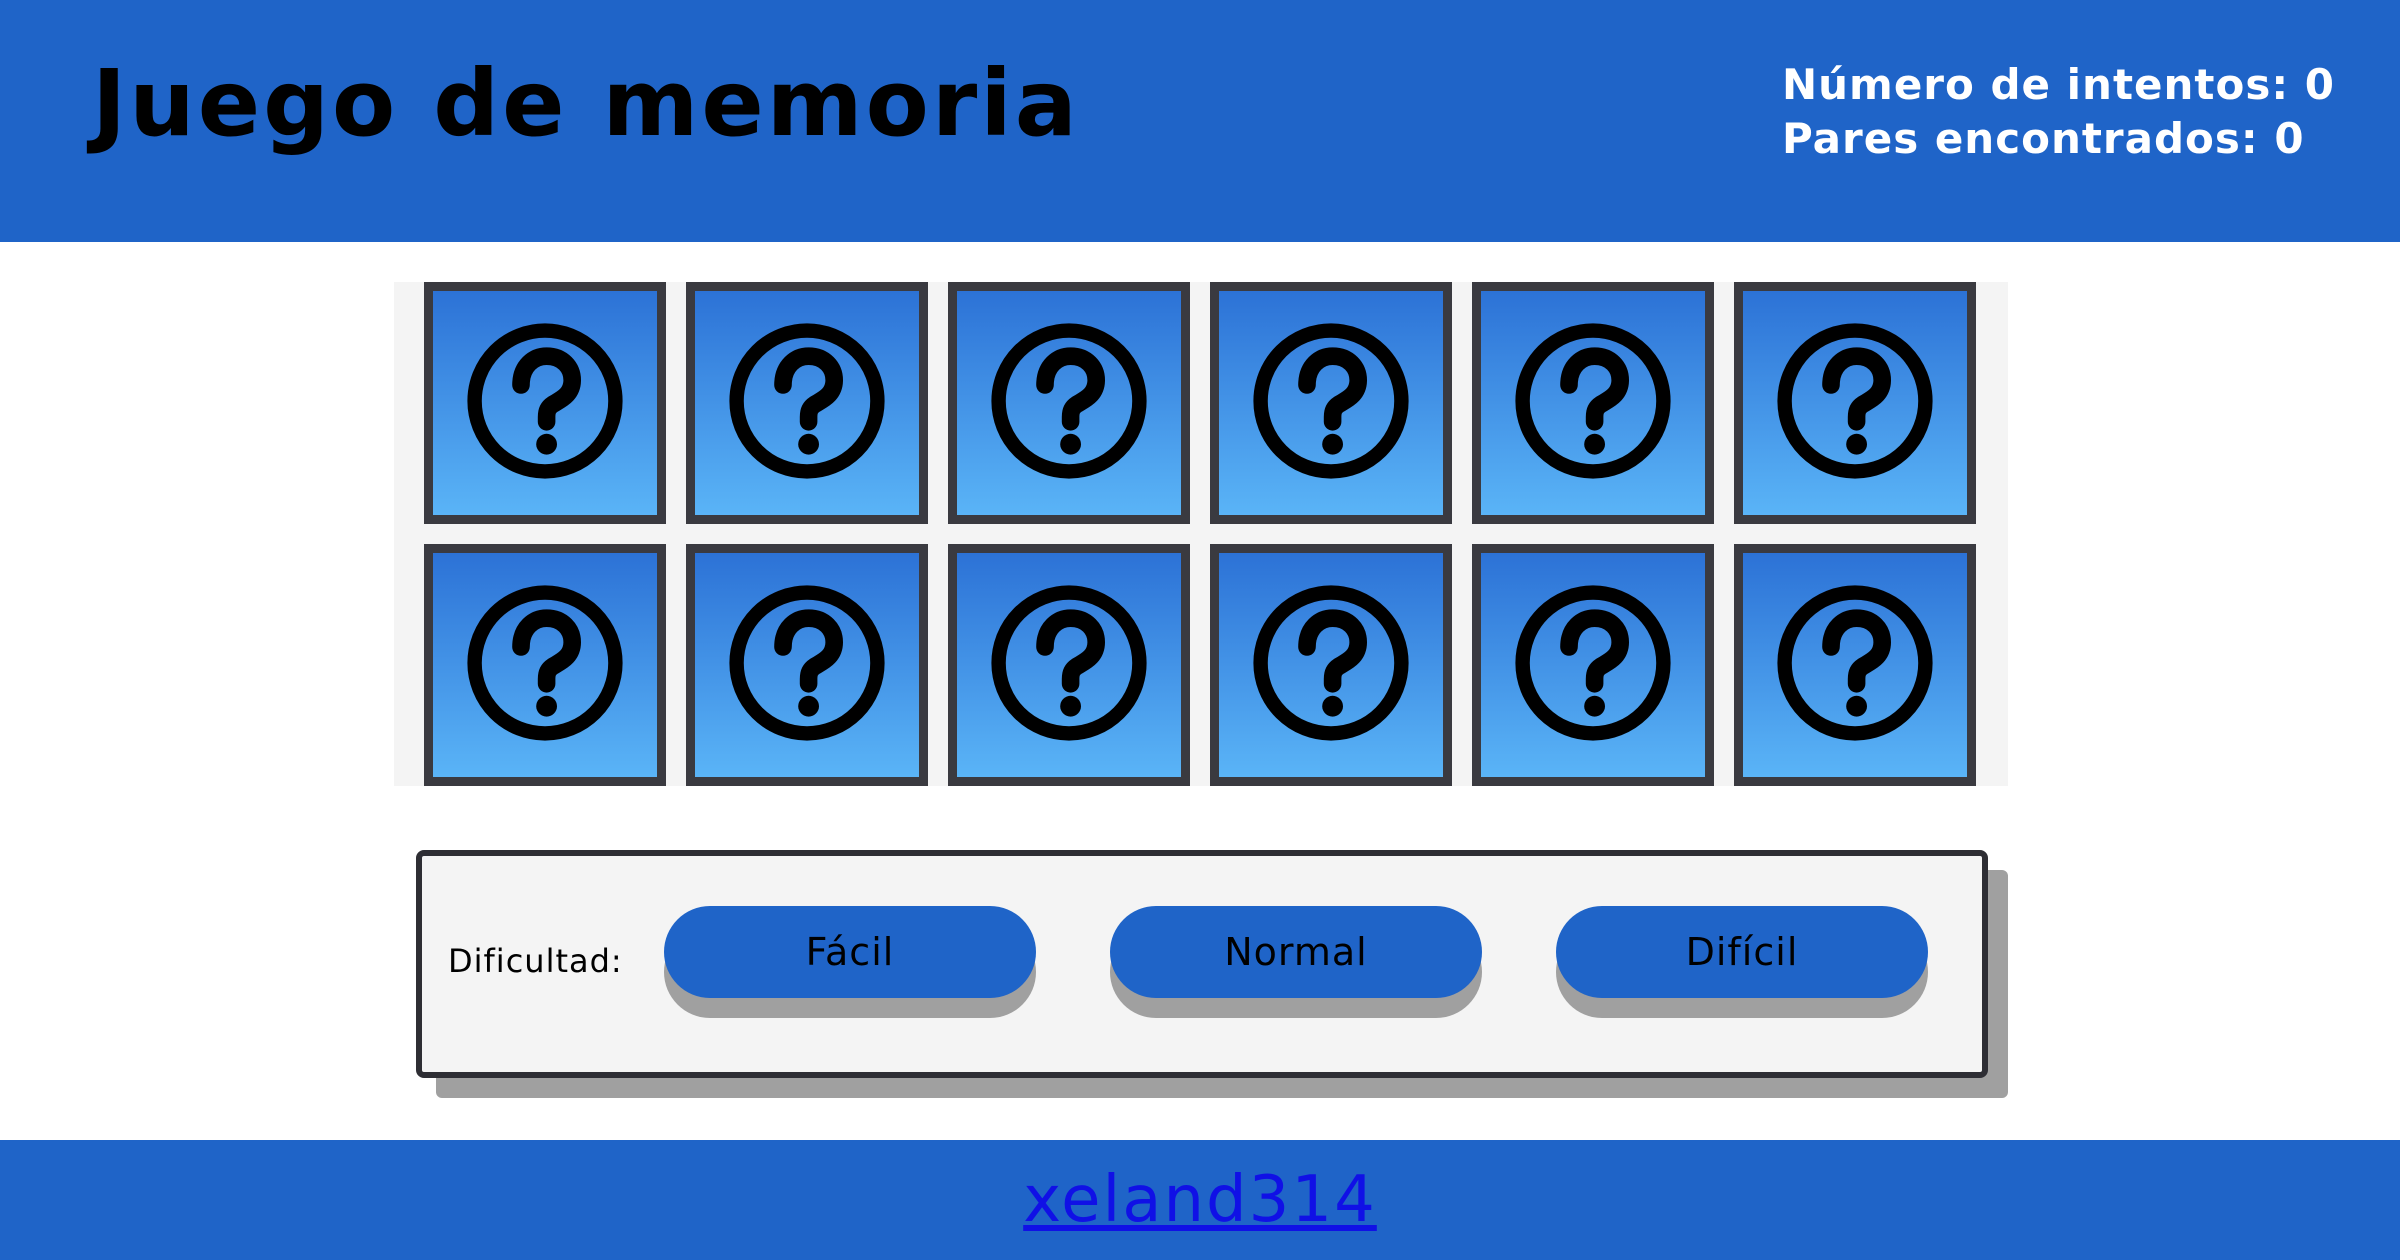 This screenshot has height=1260, width=2400. I want to click on author-link: xeland314, so click(1200, 1200).